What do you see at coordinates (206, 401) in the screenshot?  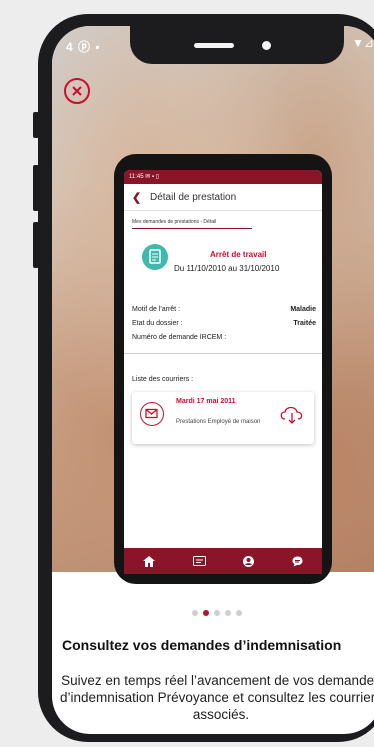 I see `courrier-date: Mardi 17 mai 2011` at bounding box center [206, 401].